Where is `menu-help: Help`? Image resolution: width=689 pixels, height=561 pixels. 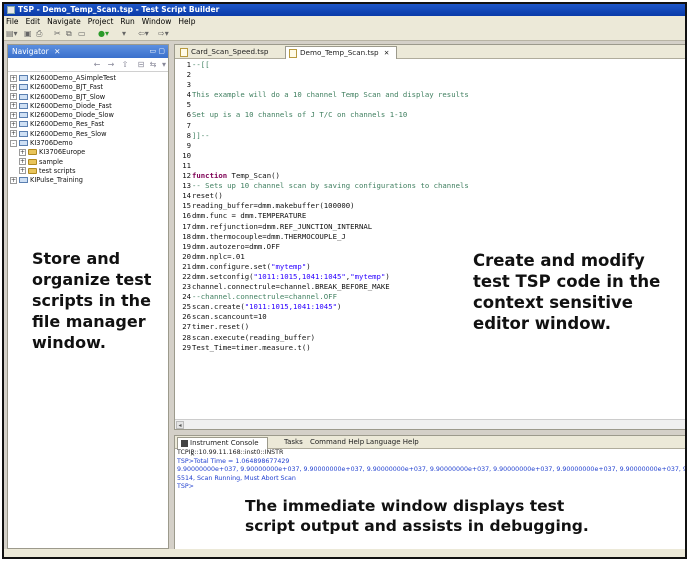
menu-help: Help is located at coordinates (186, 21).